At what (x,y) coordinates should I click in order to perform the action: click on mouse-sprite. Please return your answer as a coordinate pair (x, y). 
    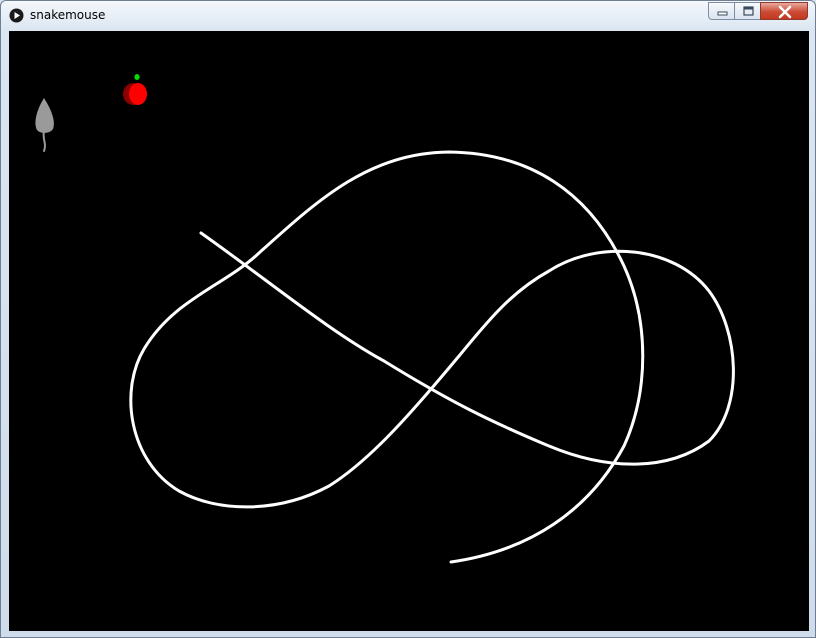
    Looking at the image, I should click on (44, 125).